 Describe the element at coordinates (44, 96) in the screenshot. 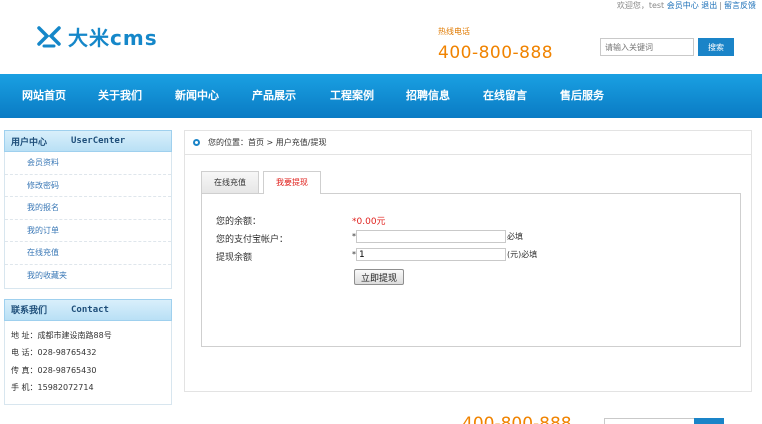

I see `nav-item-home: 网站首页` at that location.